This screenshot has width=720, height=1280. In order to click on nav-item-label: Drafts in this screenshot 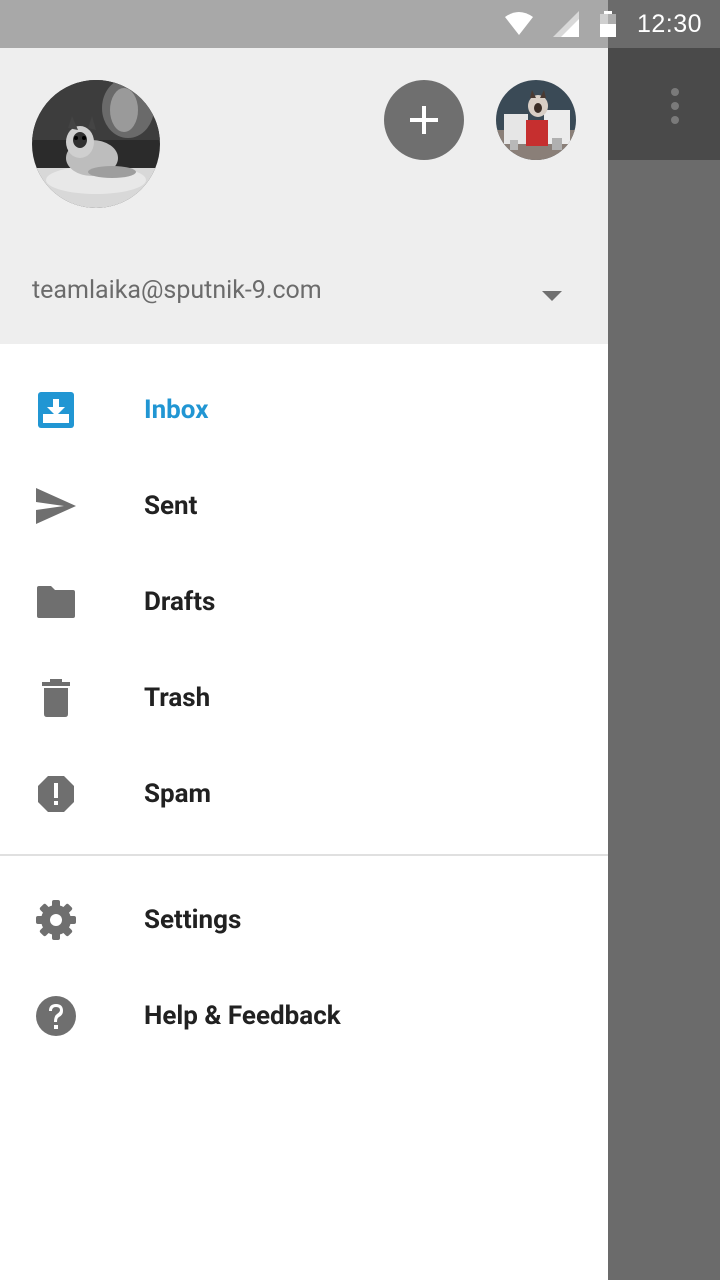, I will do `click(180, 602)`.